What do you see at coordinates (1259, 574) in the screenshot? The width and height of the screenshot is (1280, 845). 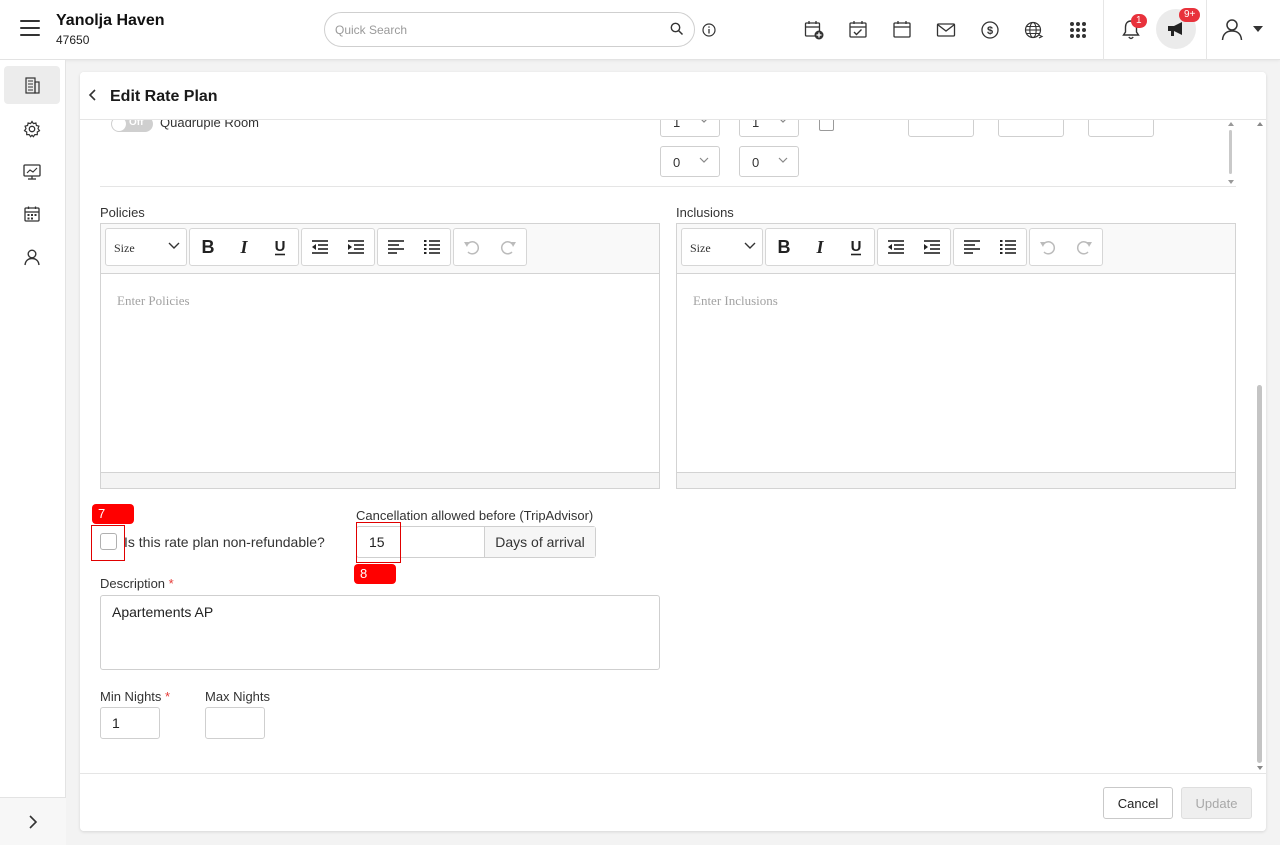 I see `scrollbar-thumb` at bounding box center [1259, 574].